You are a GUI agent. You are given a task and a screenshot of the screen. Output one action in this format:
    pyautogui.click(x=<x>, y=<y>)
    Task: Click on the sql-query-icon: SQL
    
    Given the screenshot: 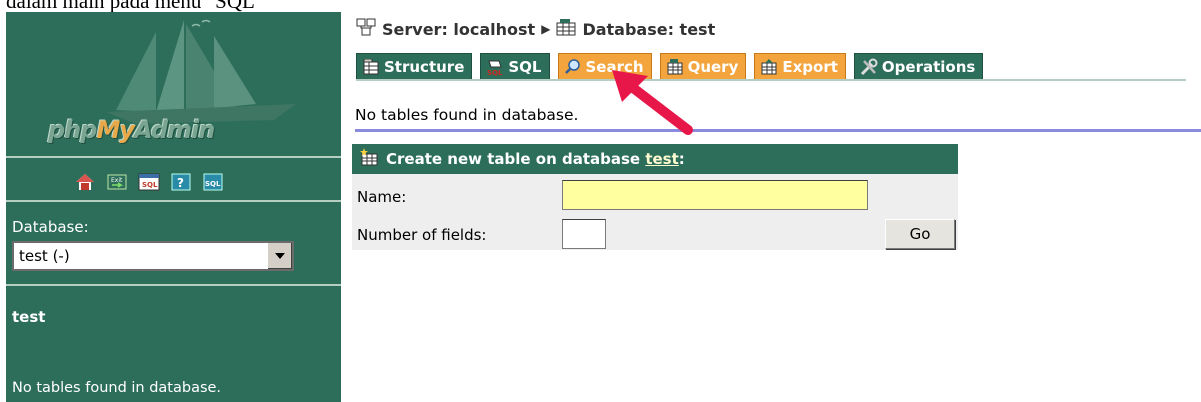 What is the action you would take?
    pyautogui.click(x=149, y=182)
    